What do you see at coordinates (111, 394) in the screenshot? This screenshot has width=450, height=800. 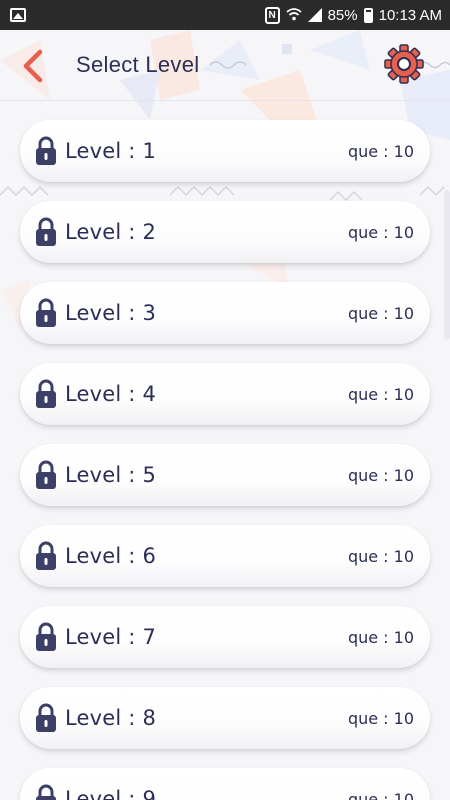 I see `level-label: Level : 4` at bounding box center [111, 394].